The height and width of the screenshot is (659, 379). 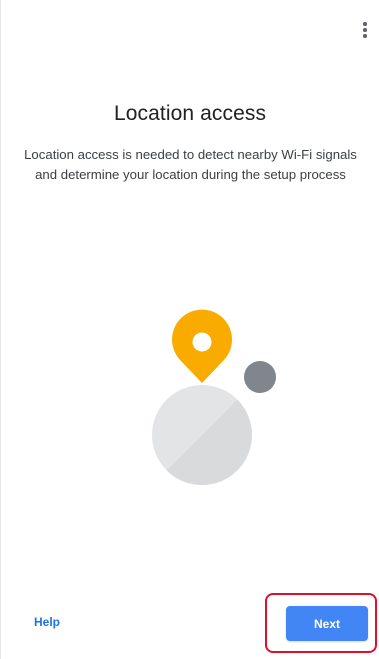 I want to click on page-title: Location access, so click(x=190, y=113).